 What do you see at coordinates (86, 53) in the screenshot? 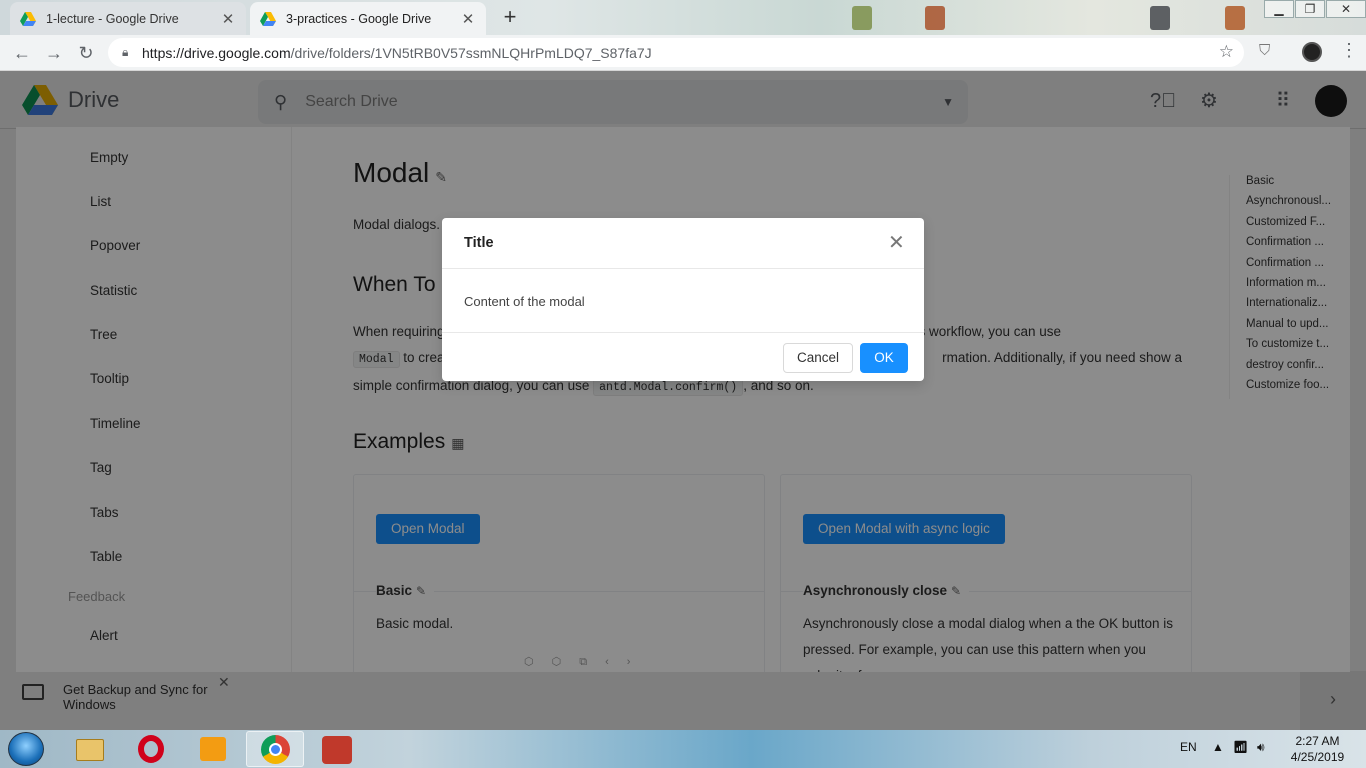
I see `reload-icon: ↻` at bounding box center [86, 53].